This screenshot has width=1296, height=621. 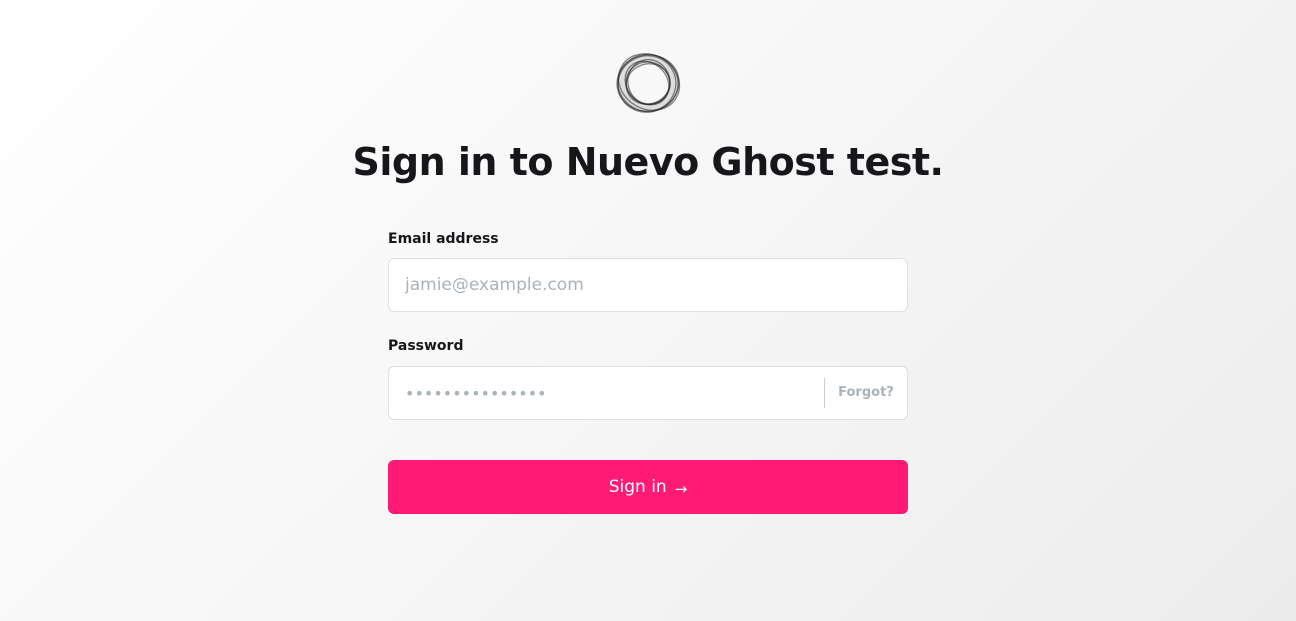 I want to click on page-title: Sign in to Nuevo Ghost test., so click(x=648, y=162).